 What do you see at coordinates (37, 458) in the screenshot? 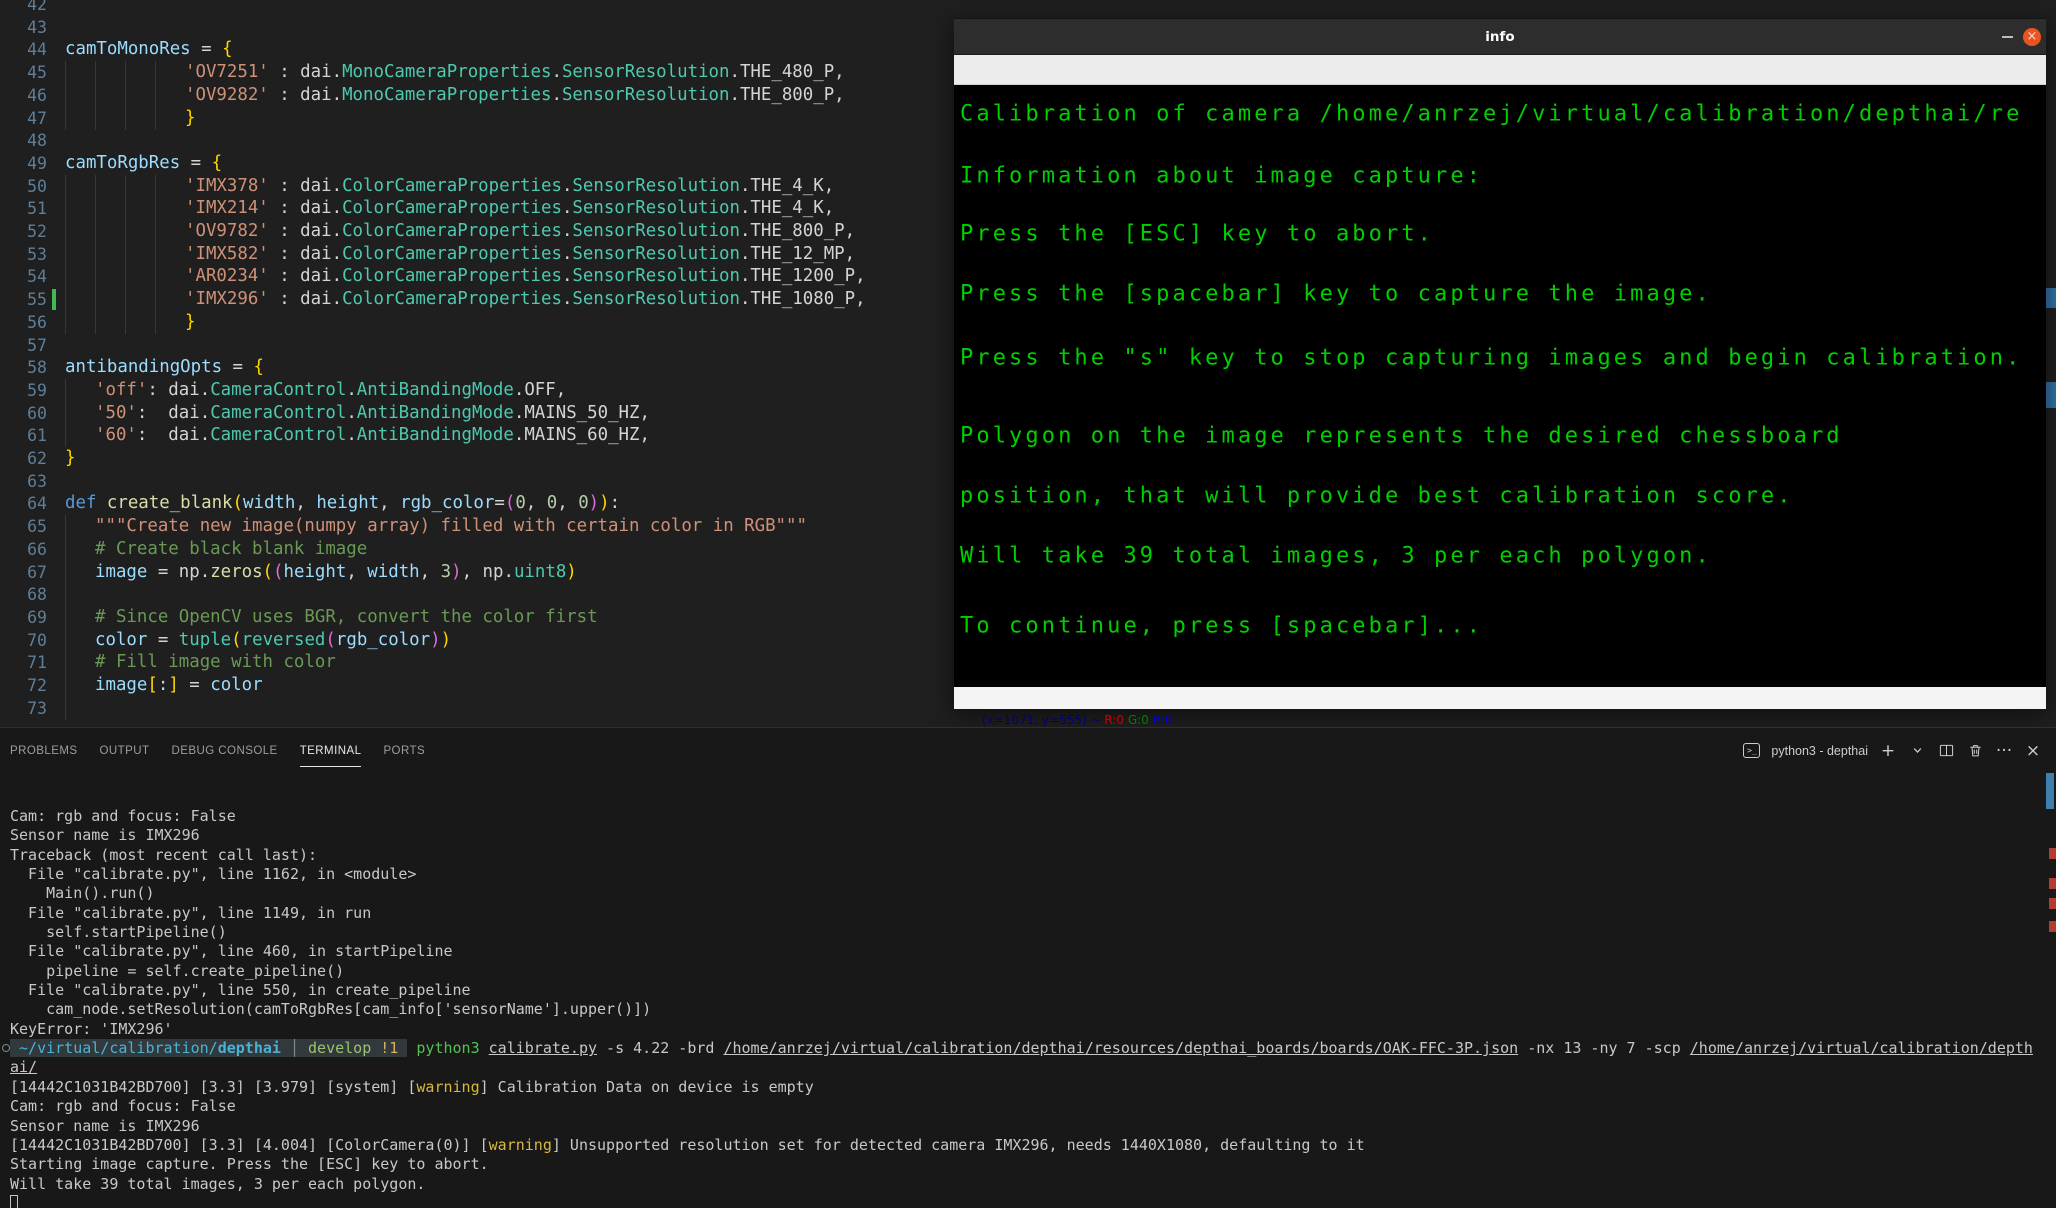
I see `line-number: 62` at bounding box center [37, 458].